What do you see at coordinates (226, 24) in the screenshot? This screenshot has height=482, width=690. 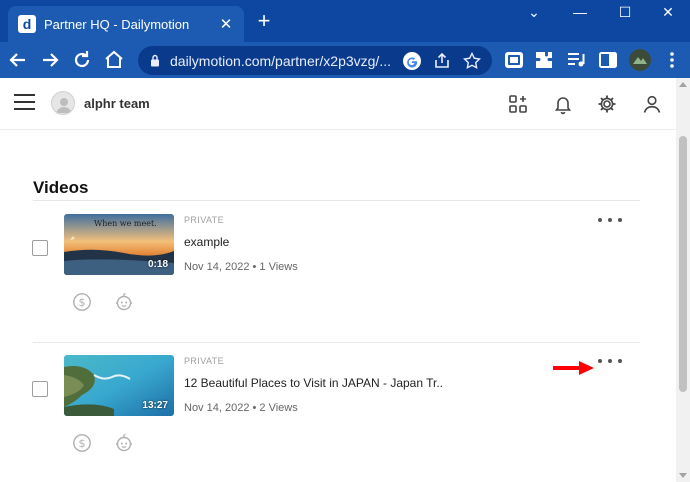 I see `tab-close-icon: ✕` at bounding box center [226, 24].